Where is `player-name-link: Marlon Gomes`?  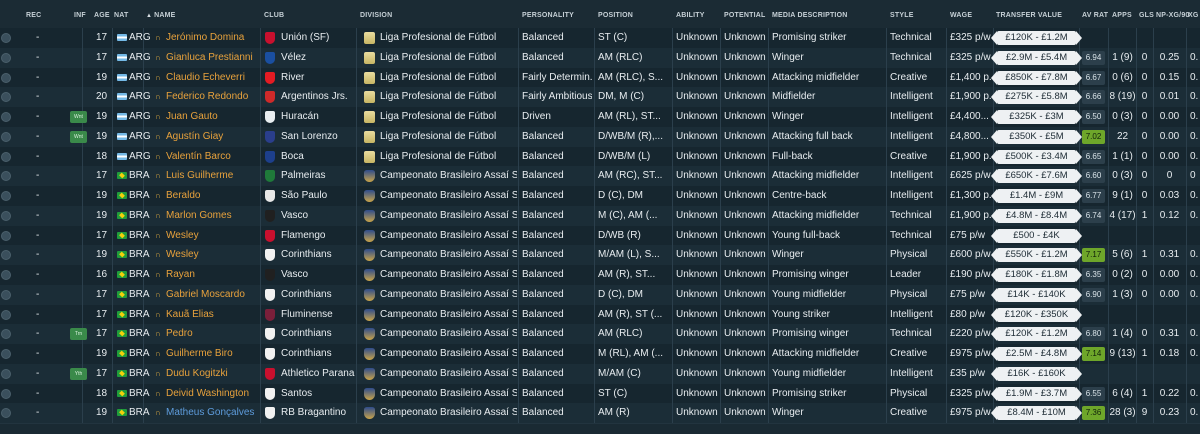
player-name-link: Marlon Gomes is located at coordinates (212, 216).